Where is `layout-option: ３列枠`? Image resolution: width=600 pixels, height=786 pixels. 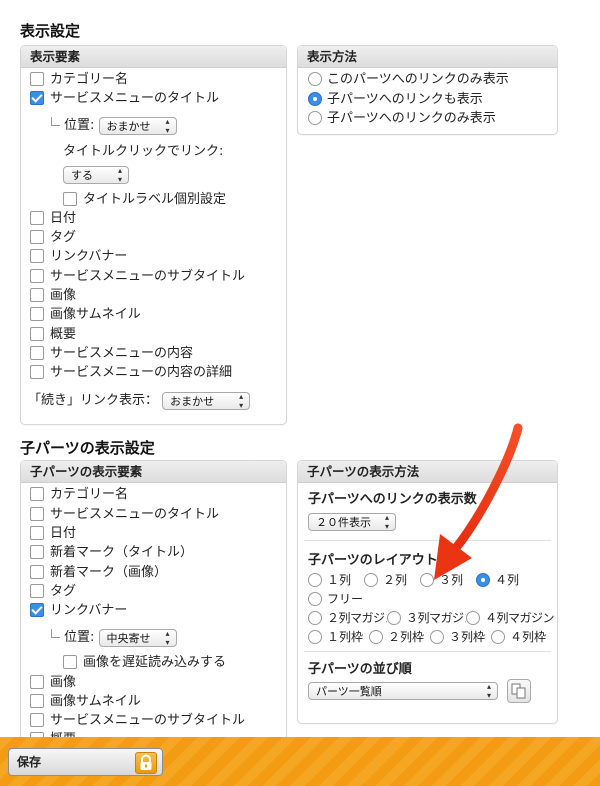 layout-option: ３列枠 is located at coordinates (460, 636).